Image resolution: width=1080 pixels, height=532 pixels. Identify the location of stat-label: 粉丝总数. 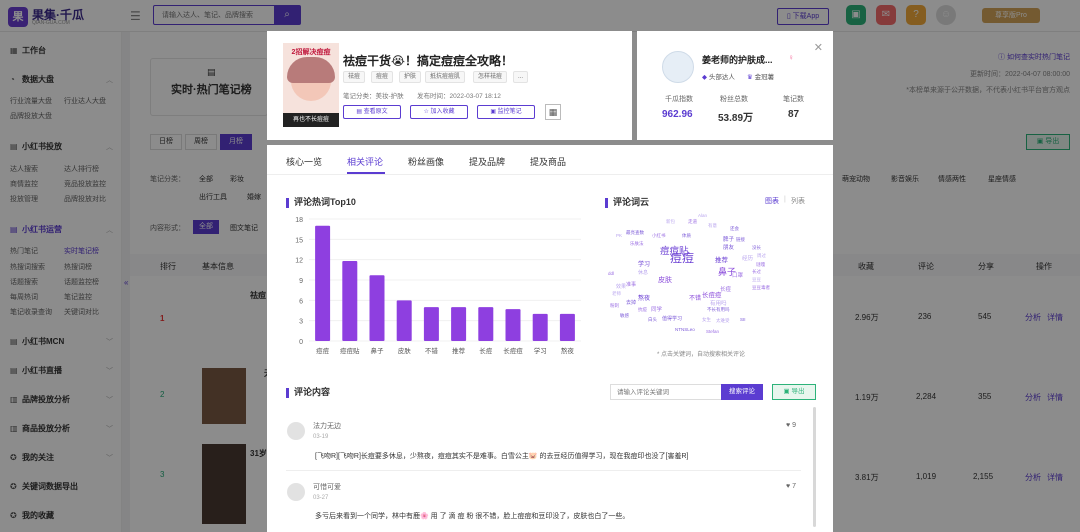
(734, 99).